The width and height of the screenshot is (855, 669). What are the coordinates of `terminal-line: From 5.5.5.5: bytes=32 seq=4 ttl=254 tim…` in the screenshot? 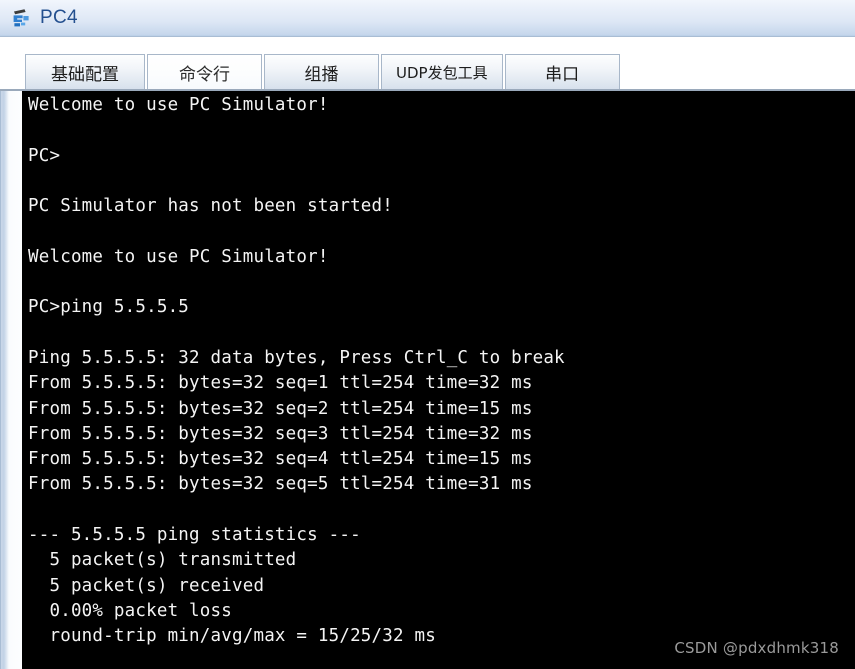 It's located at (280, 459).